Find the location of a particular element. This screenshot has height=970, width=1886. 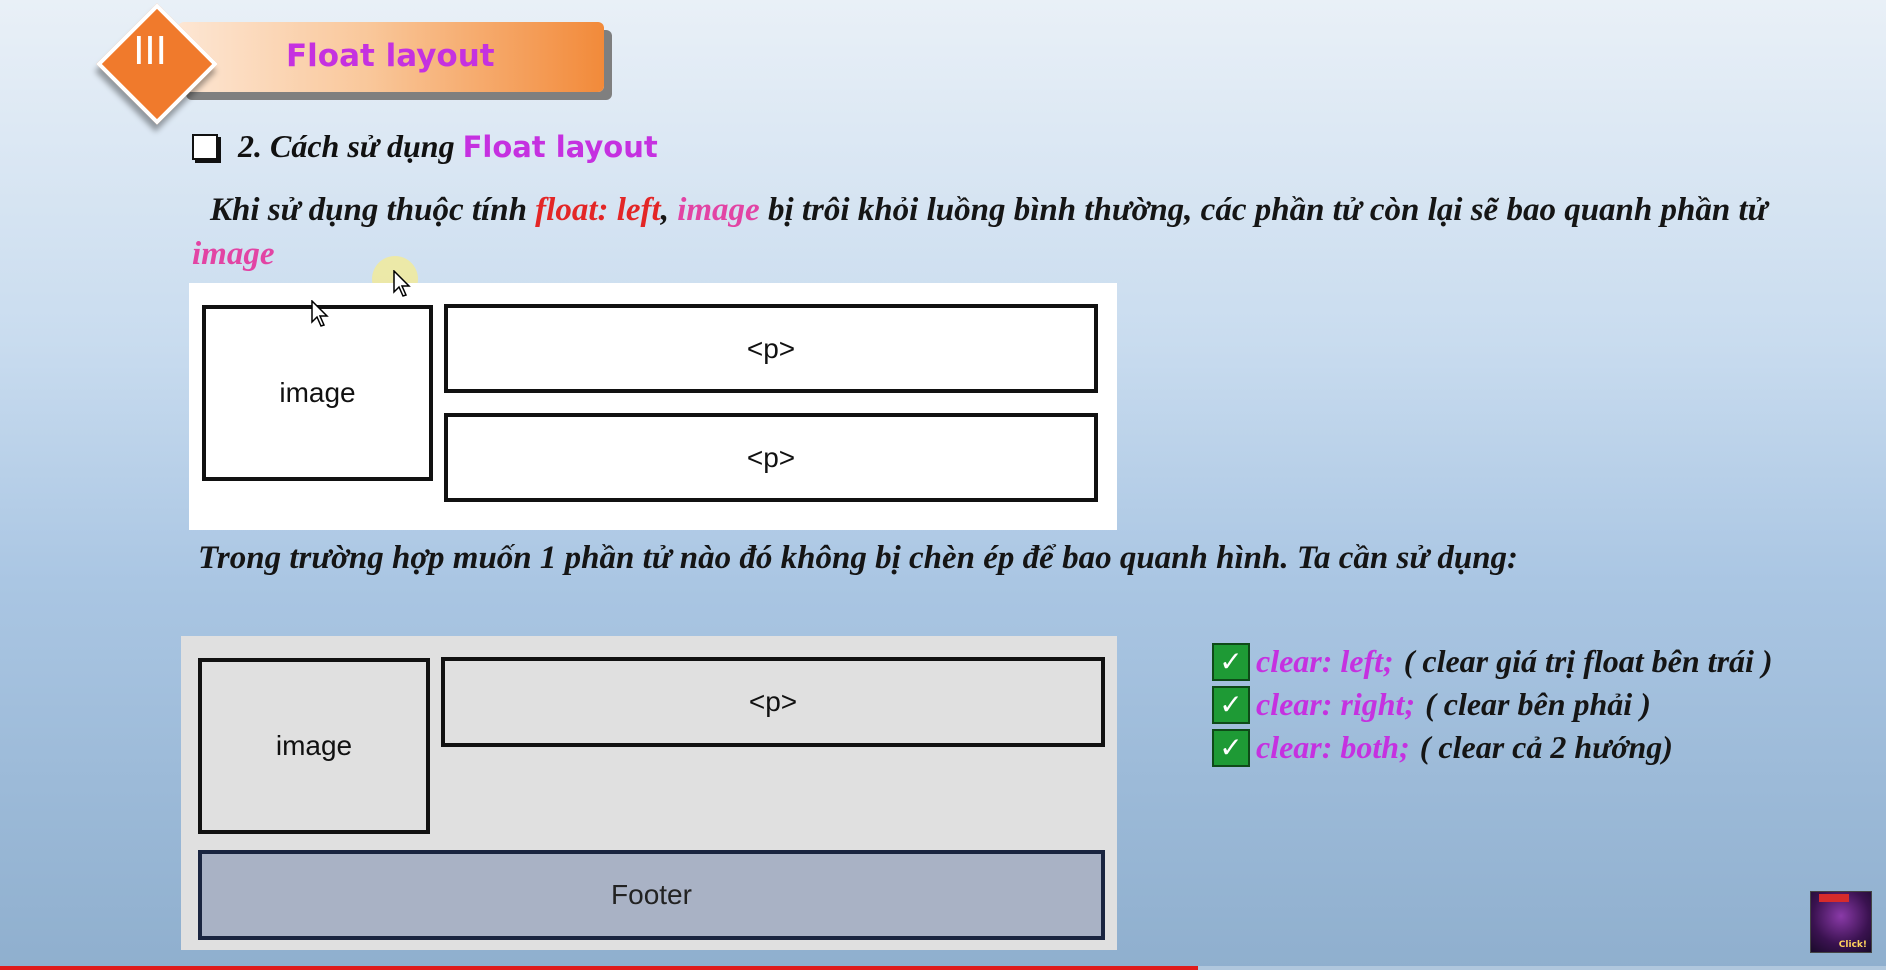

heading-accent: Float layout is located at coordinates (560, 146).